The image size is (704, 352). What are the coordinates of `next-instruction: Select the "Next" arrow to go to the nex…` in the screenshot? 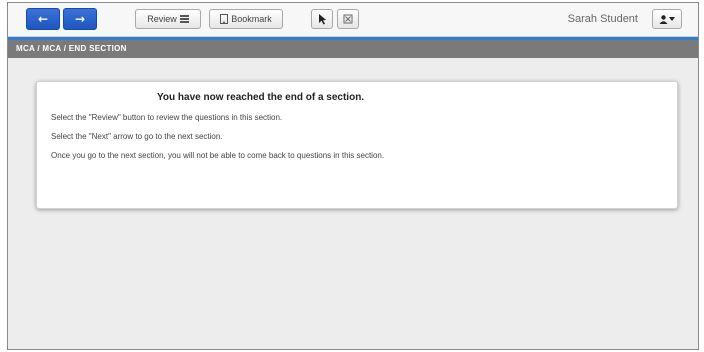 It's located at (137, 136).